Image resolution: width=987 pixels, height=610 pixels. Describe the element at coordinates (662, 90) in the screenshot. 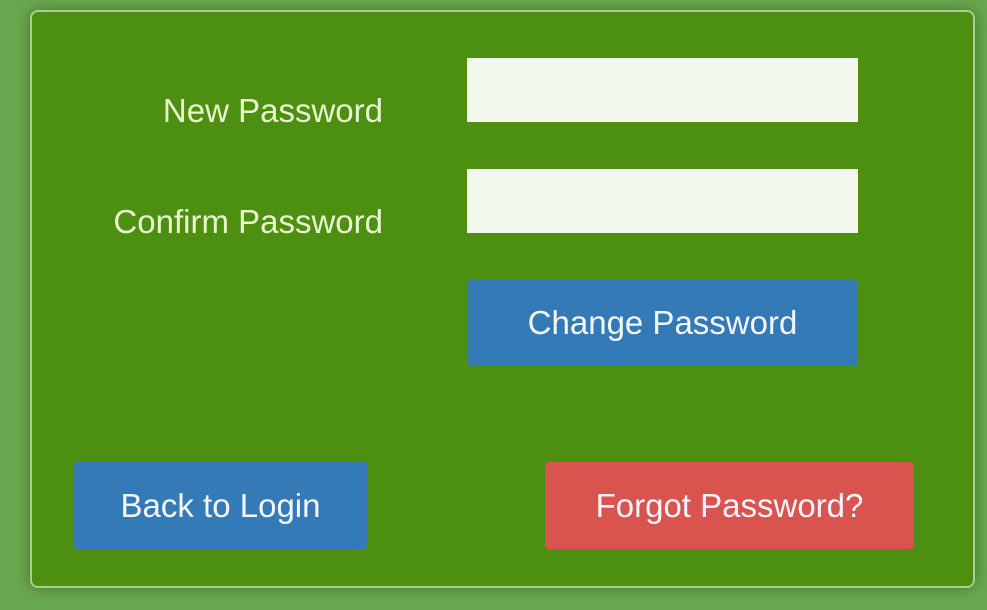

I see `new-password-input` at that location.